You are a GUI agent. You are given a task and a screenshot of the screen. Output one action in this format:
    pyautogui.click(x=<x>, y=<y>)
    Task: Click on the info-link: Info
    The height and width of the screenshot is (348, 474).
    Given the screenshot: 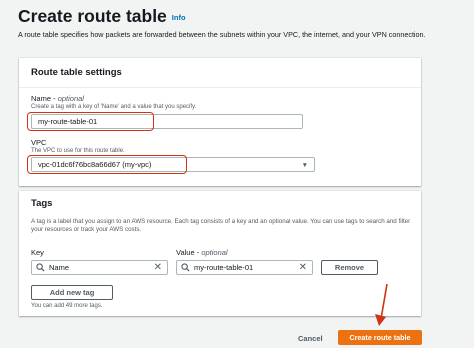 What is the action you would take?
    pyautogui.click(x=179, y=17)
    